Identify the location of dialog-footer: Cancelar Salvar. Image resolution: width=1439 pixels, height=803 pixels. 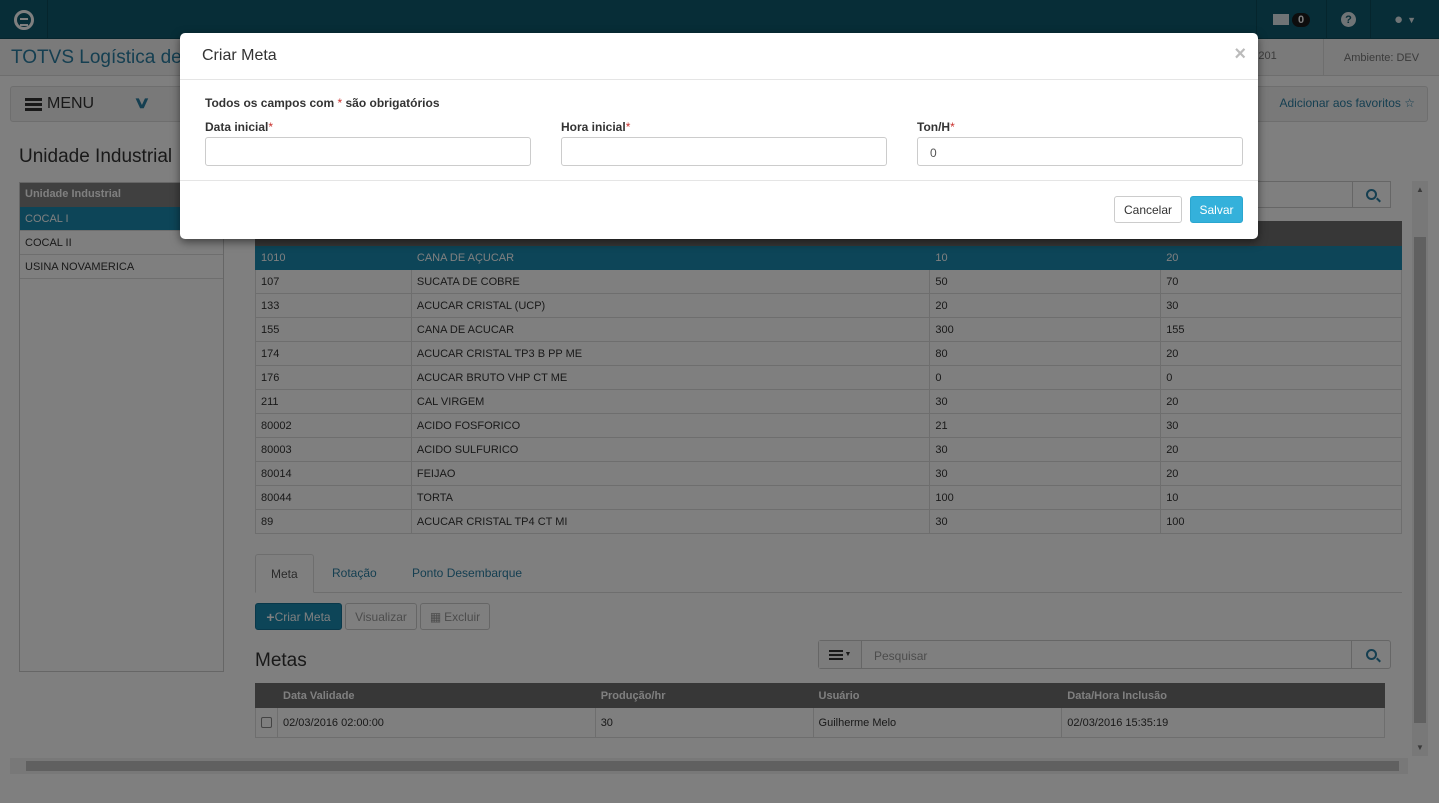
(719, 210).